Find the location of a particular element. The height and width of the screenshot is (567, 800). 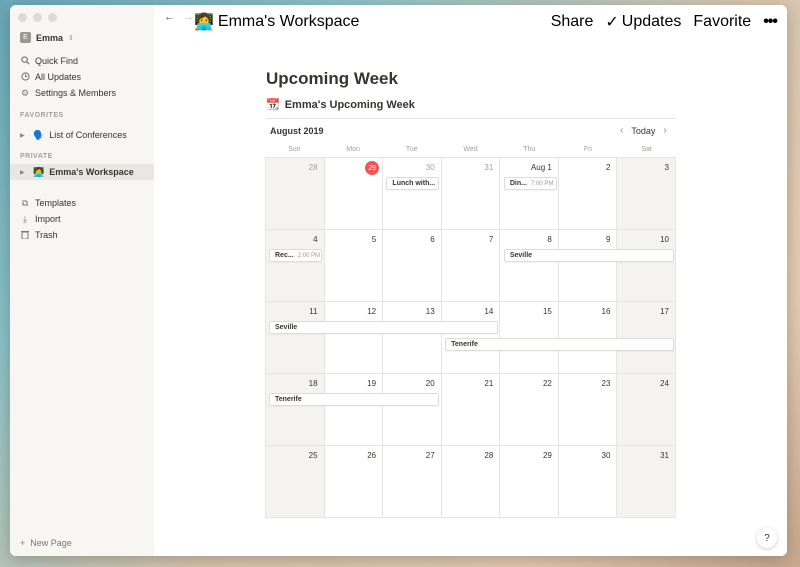

database-title: 📆 Emma's Upcoming Week is located at coordinates (340, 105).